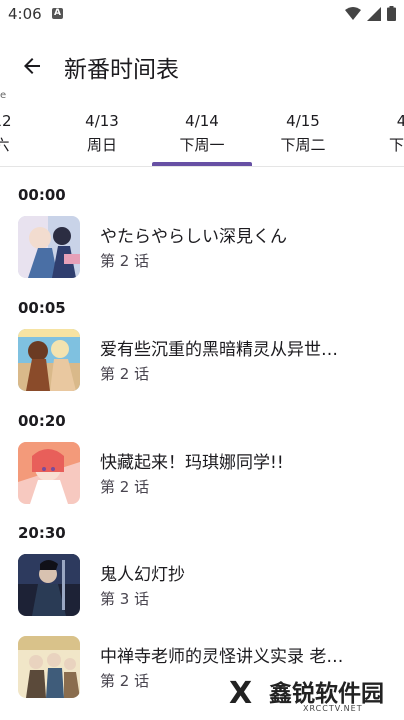 This screenshot has width=404, height=720. Describe the element at coordinates (42, 308) in the screenshot. I see `time-header: 00:05` at that location.